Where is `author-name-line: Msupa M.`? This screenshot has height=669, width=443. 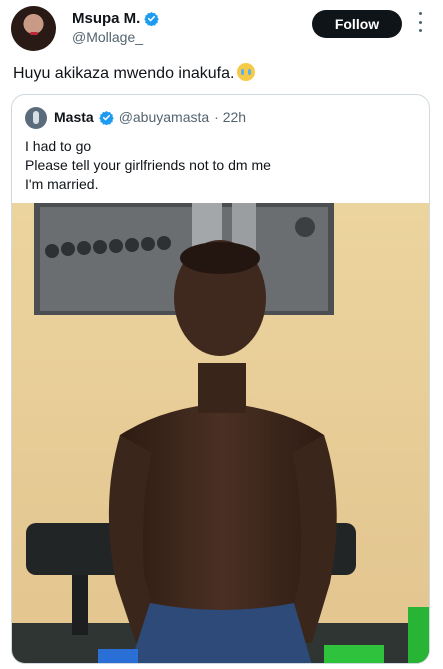
author-name-line: Msupa M. is located at coordinates (116, 18).